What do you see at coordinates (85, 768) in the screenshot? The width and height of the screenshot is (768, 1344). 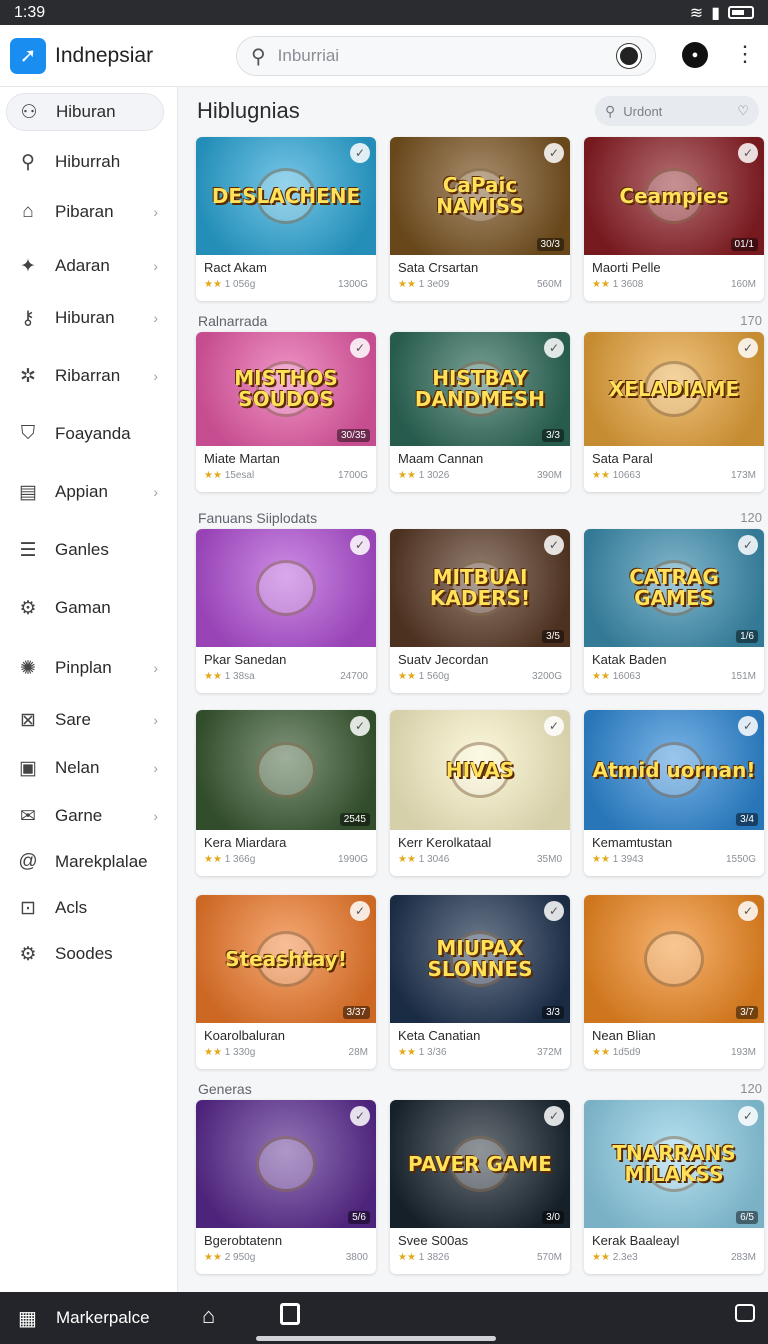 I see `sidebar-item: ▣ Nelan ›` at bounding box center [85, 768].